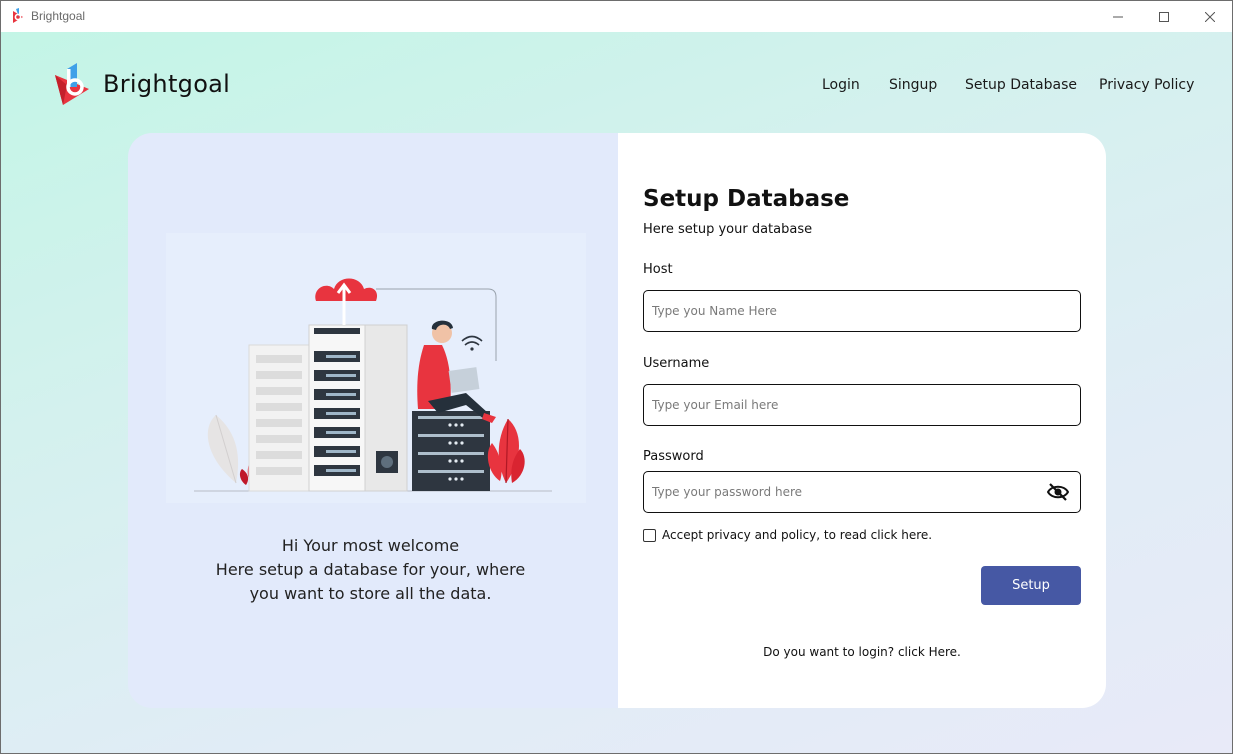  Describe the element at coordinates (841, 85) in the screenshot. I see `nav-login-link: Login` at that location.